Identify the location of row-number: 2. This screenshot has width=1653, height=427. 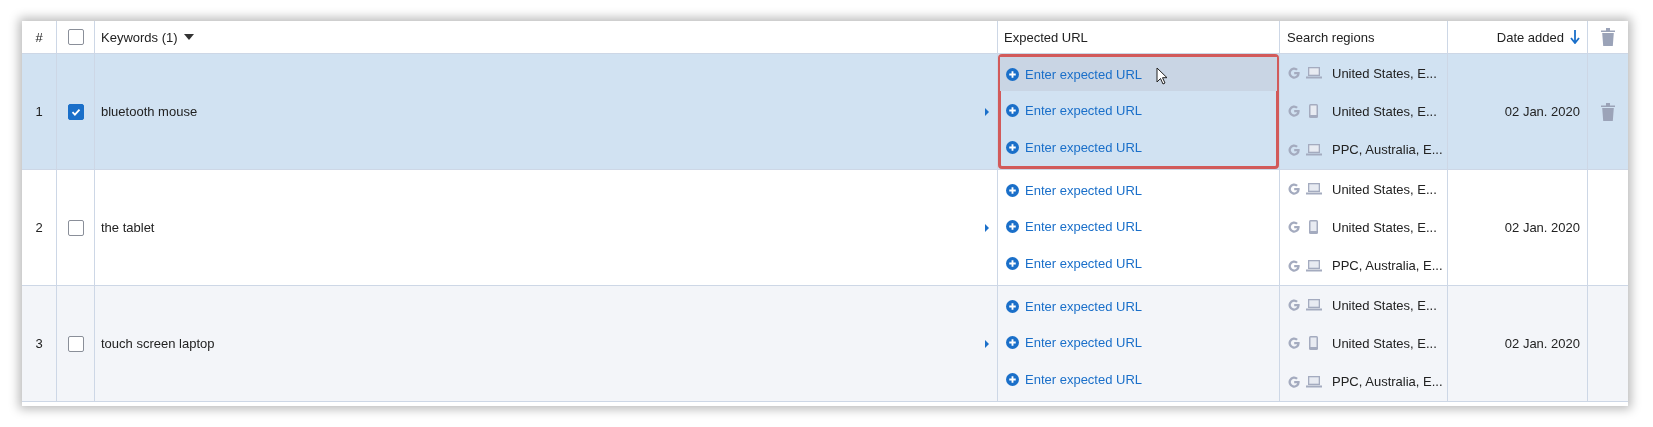
(39, 227).